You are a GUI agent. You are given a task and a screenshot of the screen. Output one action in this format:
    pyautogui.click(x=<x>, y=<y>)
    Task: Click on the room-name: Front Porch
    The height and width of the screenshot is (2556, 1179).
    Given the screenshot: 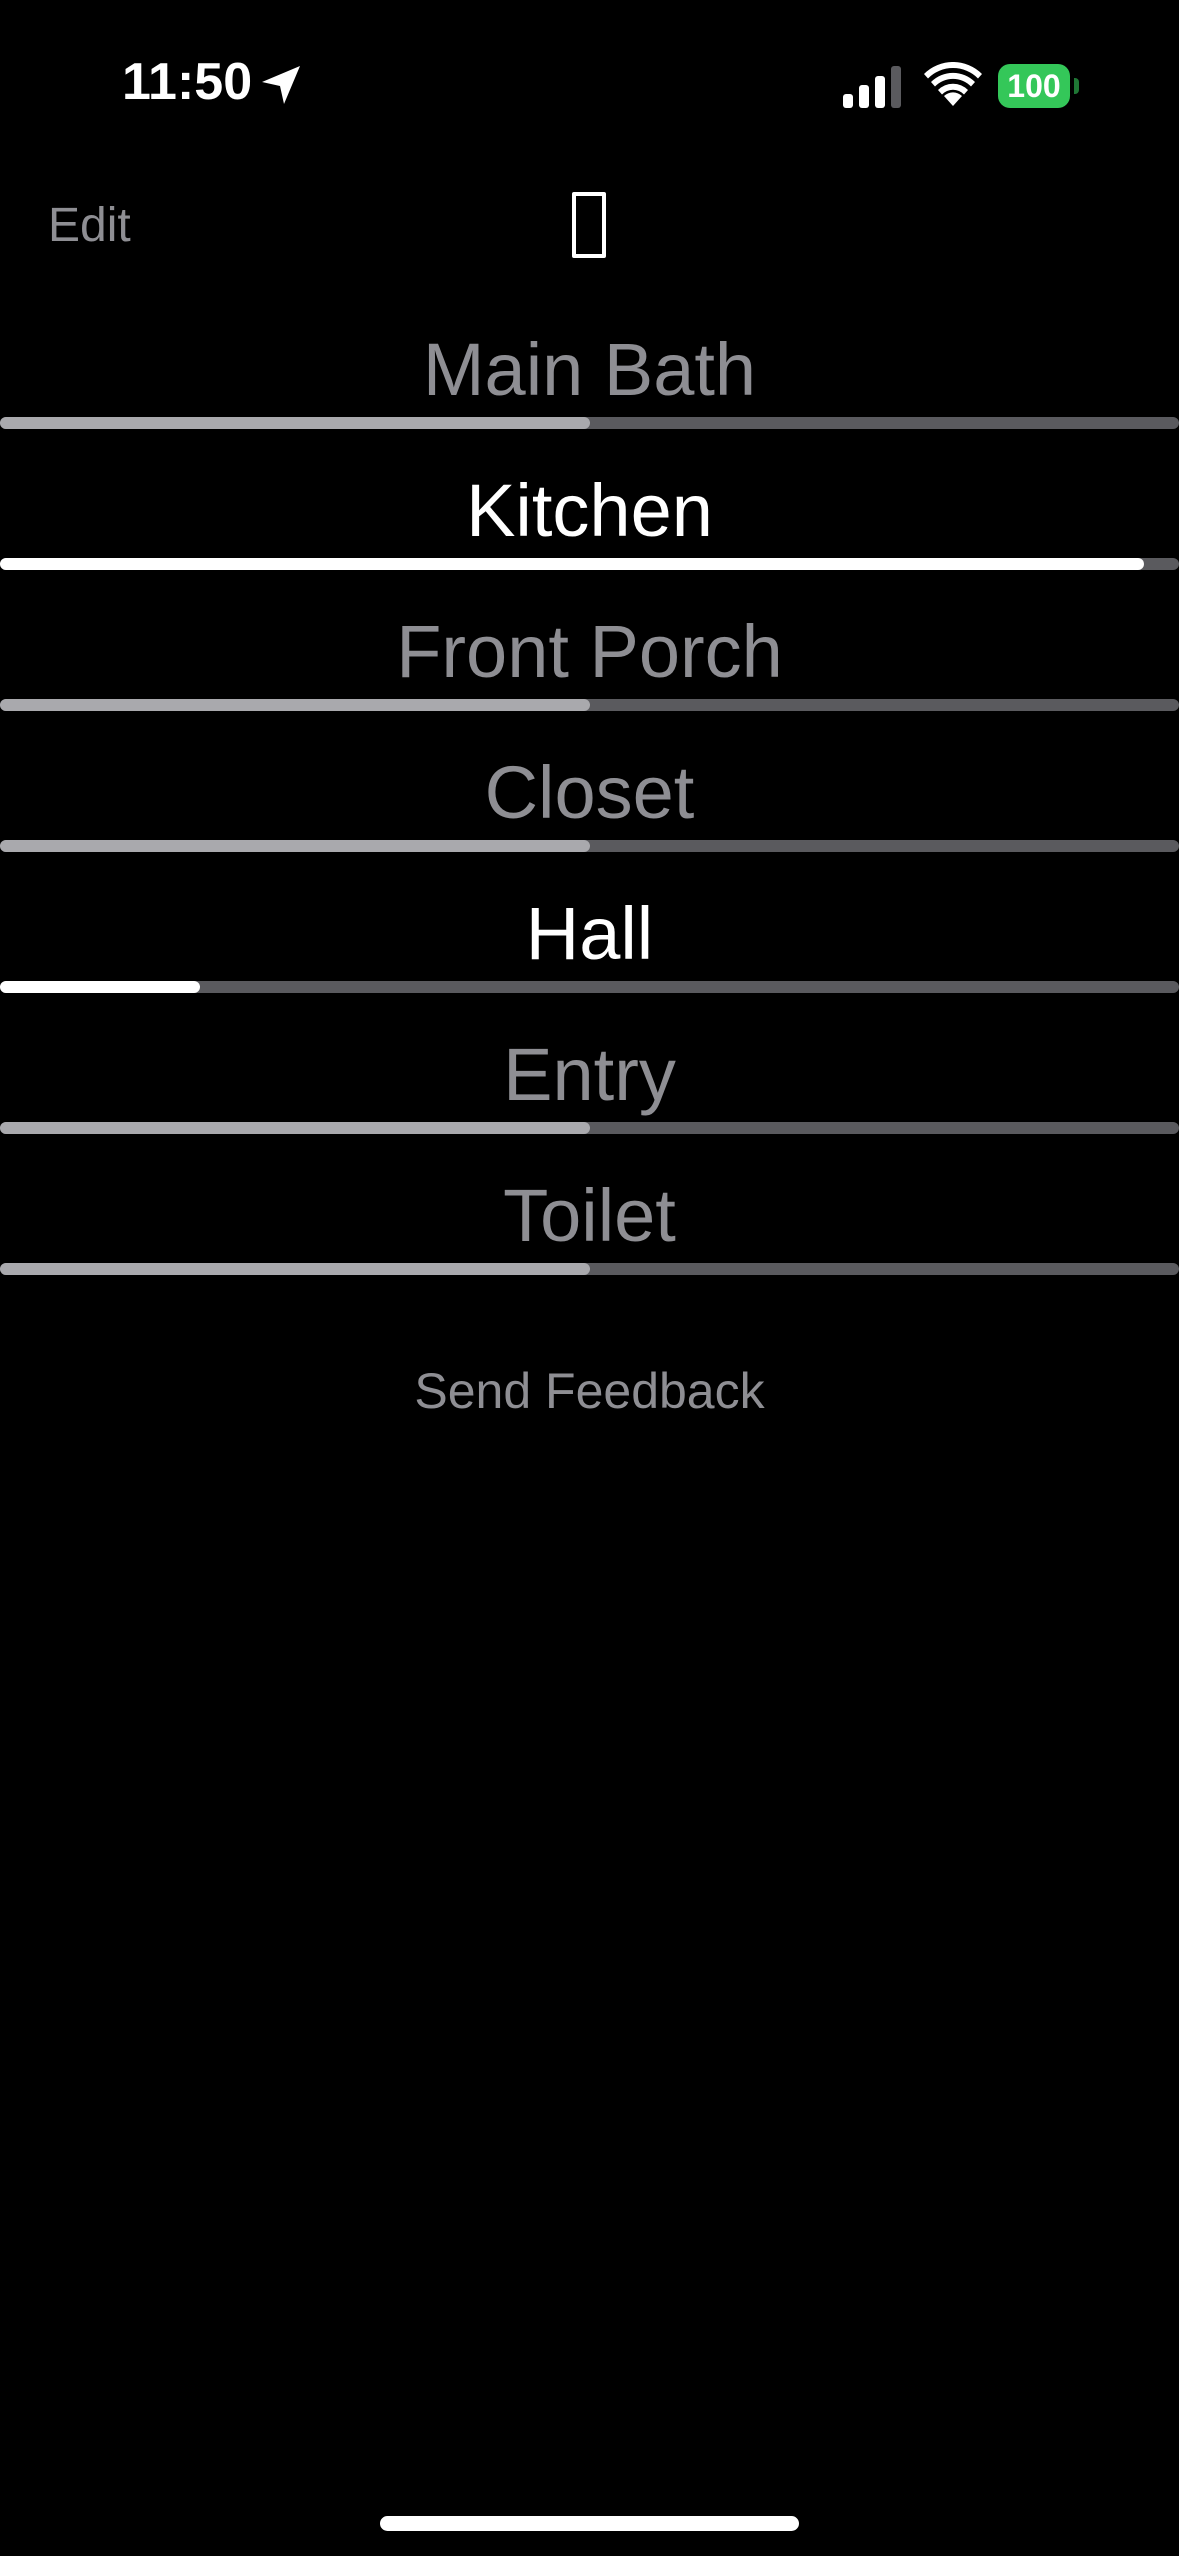 What is the action you would take?
    pyautogui.click(x=589, y=652)
    